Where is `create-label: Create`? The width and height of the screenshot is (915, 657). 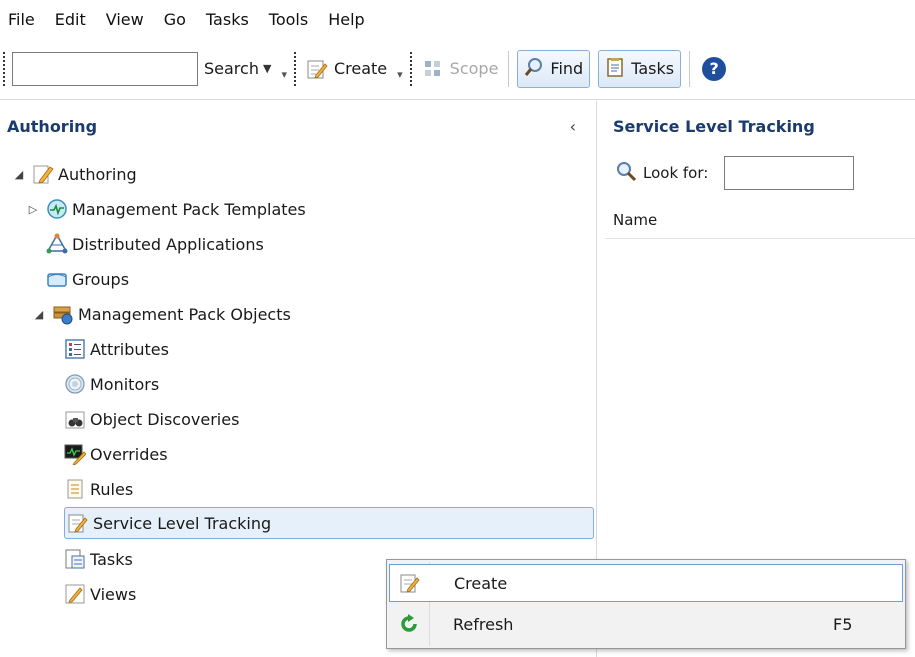
create-label: Create is located at coordinates (360, 68).